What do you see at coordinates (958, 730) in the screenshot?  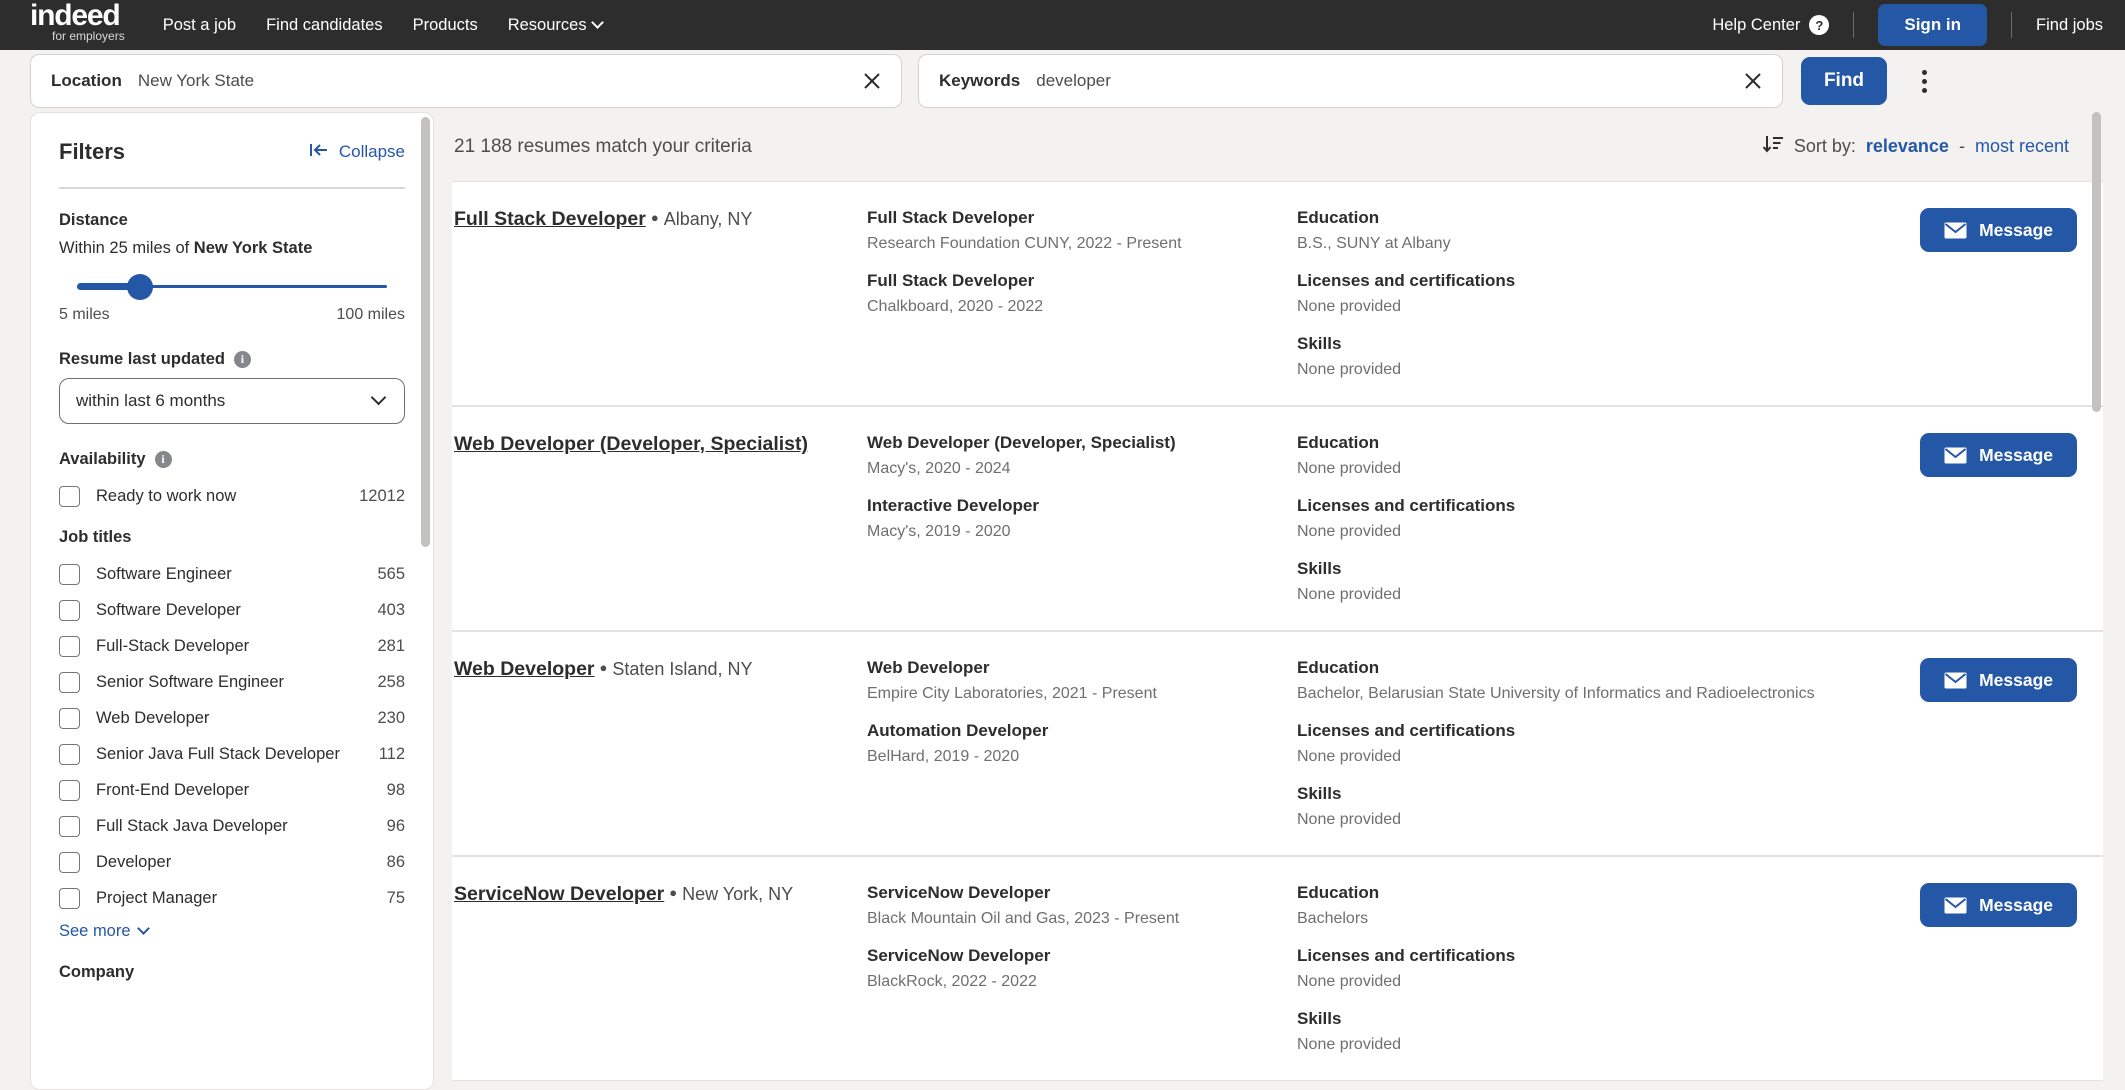 I see `experience-title: Automation Developer` at bounding box center [958, 730].